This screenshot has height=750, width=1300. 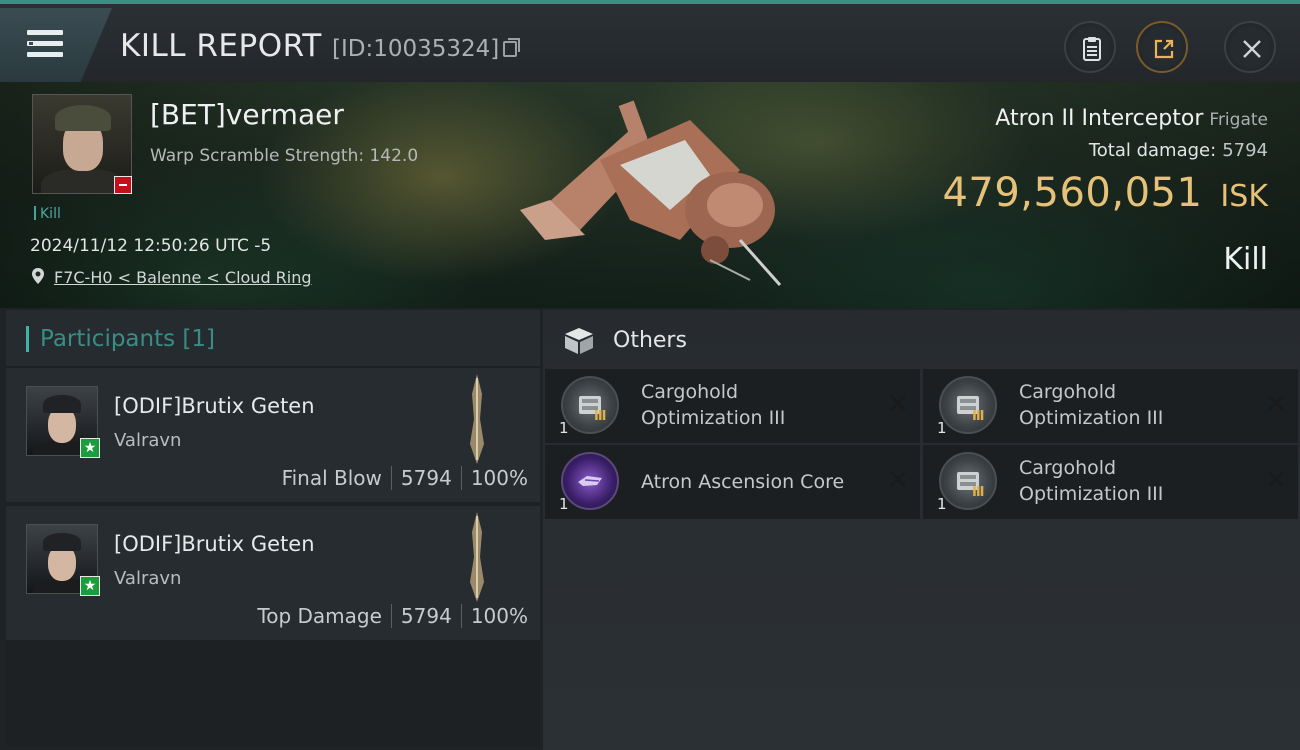 I want to click on participant-role: Final Blow, so click(x=331, y=478).